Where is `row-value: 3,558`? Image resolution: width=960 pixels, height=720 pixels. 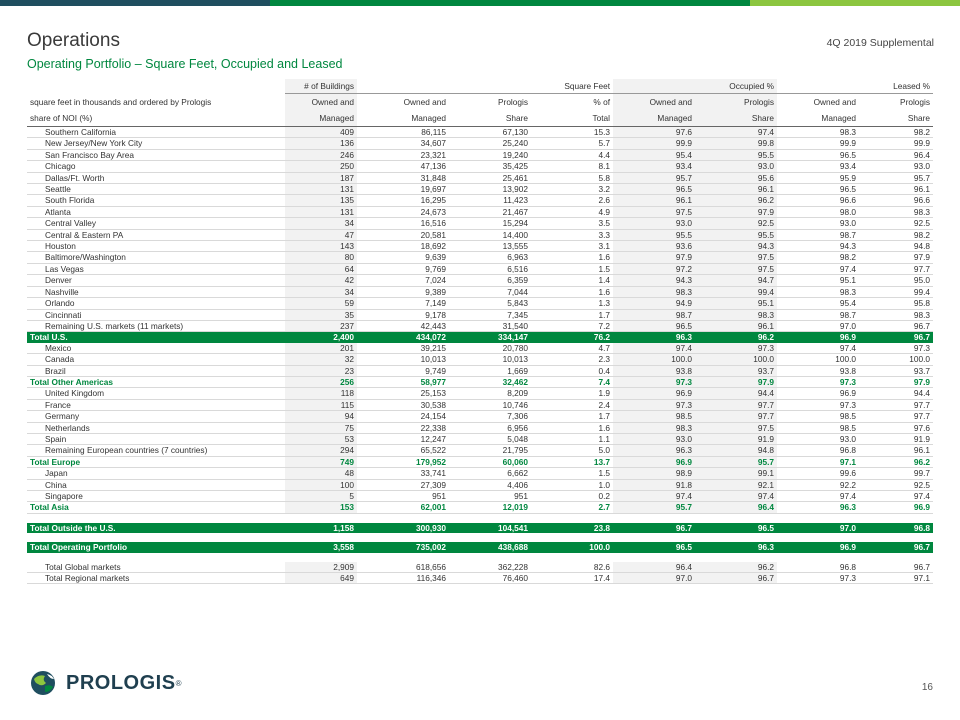 row-value: 3,558 is located at coordinates (321, 547).